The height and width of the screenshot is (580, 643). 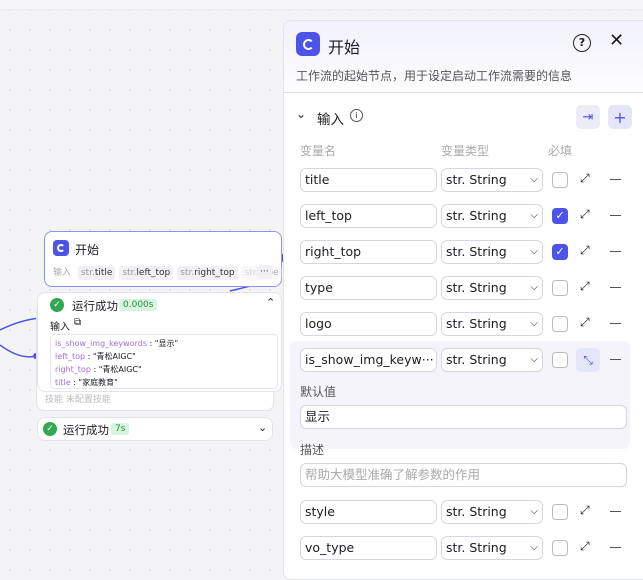 What do you see at coordinates (318, 392) in the screenshot?
I see `default-value-label: 默认值` at bounding box center [318, 392].